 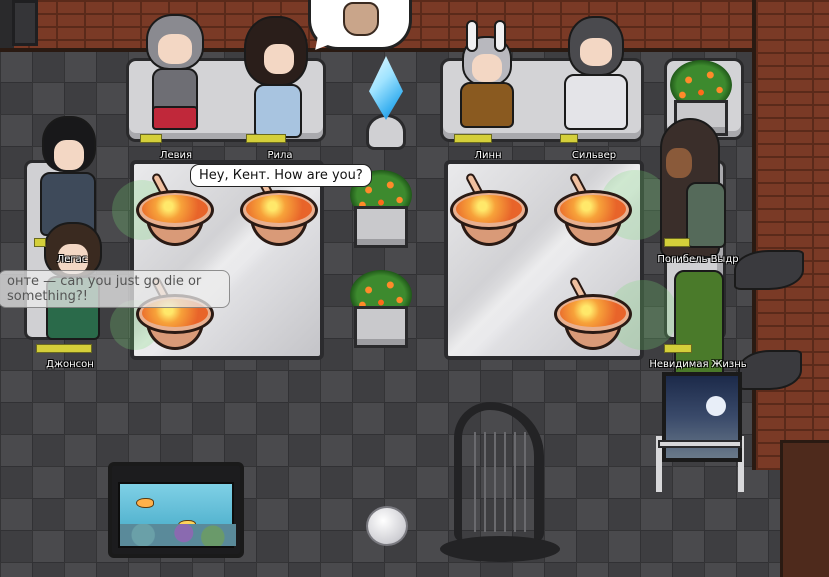 I want to click on name-label: Невидимая Жизнь, so click(x=697, y=364).